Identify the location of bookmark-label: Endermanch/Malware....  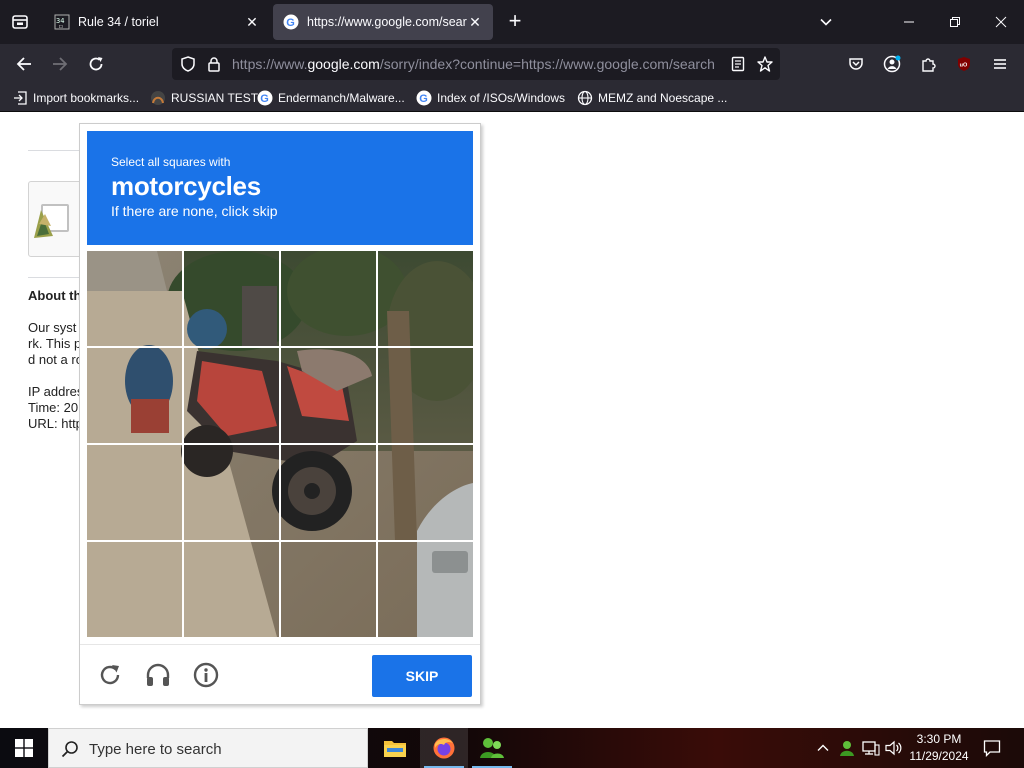
(341, 98).